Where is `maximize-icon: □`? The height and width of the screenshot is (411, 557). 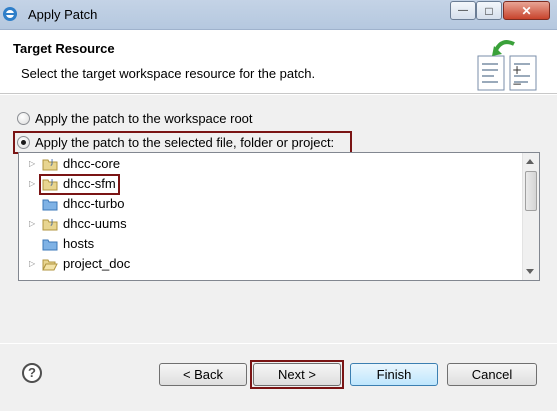
maximize-icon: □ is located at coordinates (489, 10).